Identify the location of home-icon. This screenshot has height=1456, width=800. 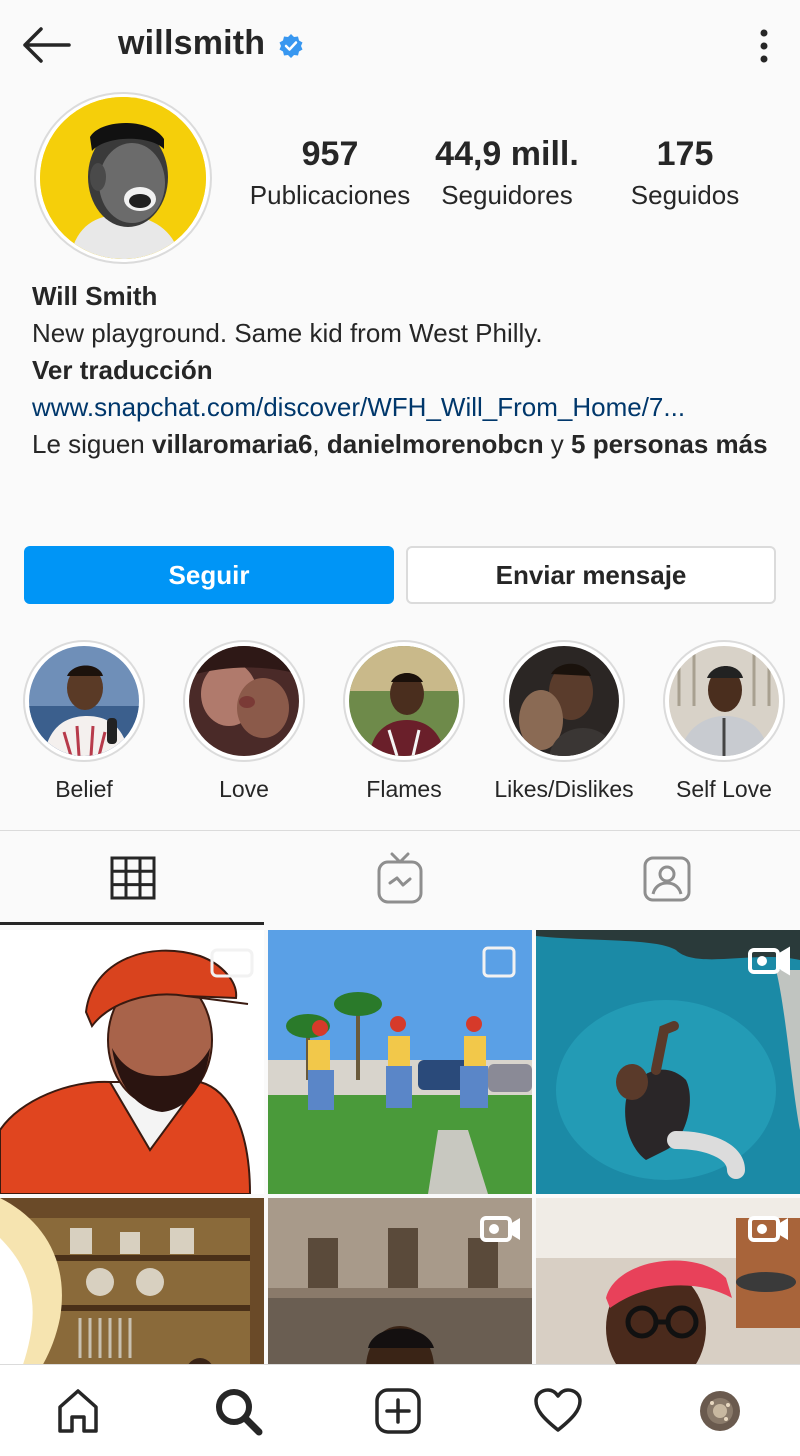
(78, 1411).